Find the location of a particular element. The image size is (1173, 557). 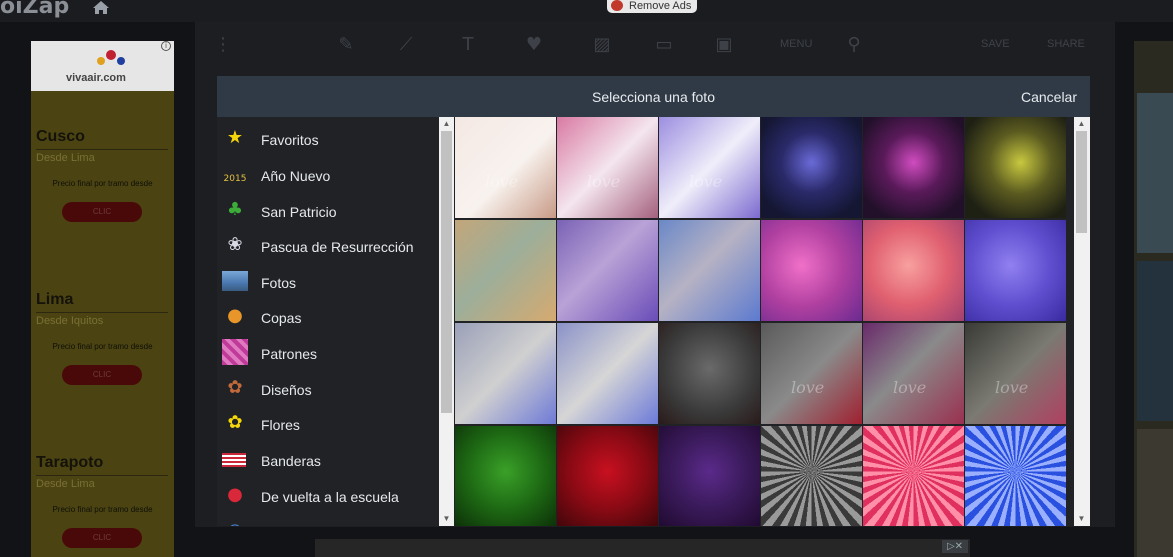

category-ano-nuevo: 2015 Año Nuevo is located at coordinates (328, 174).